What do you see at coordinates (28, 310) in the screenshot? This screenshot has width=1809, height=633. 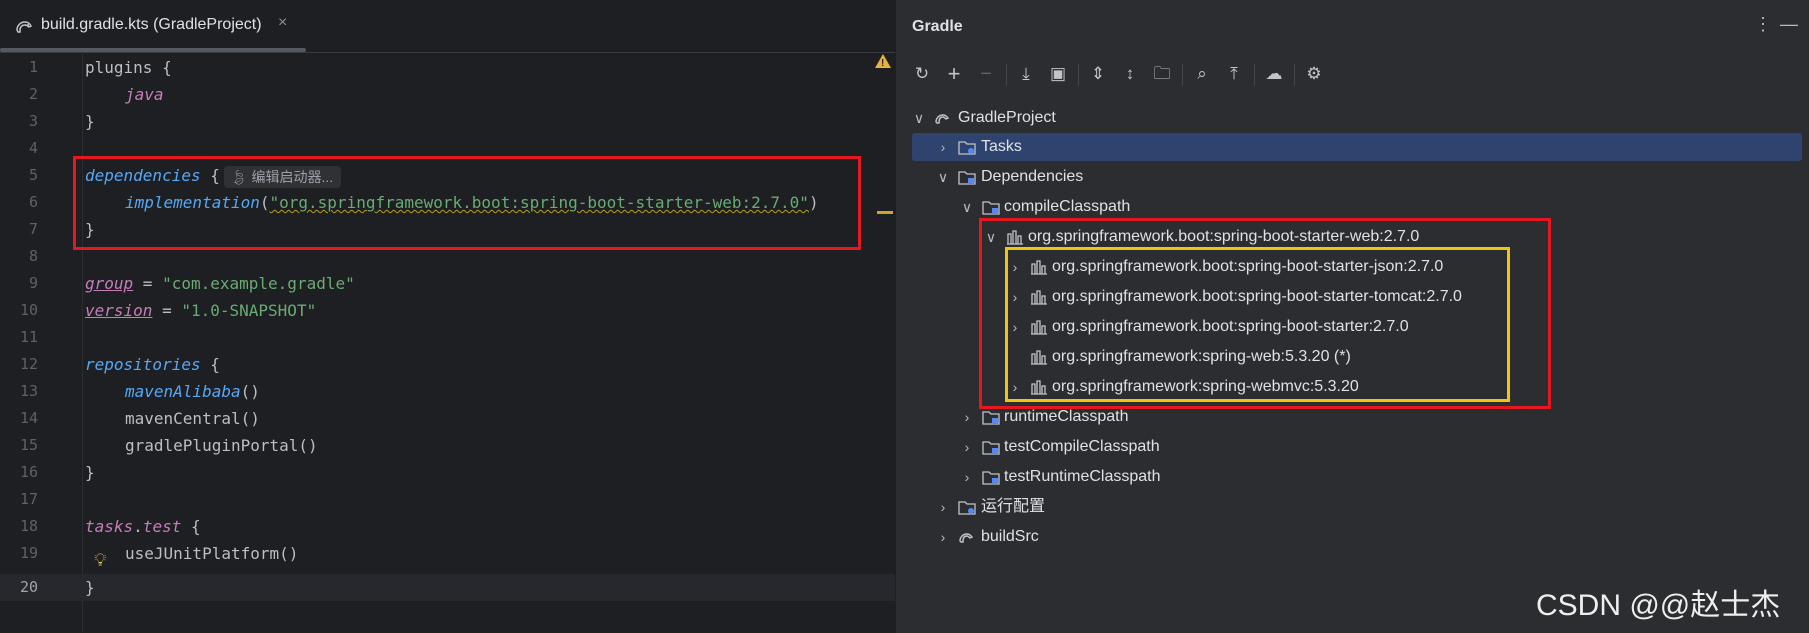 I see `line-number: 10` at bounding box center [28, 310].